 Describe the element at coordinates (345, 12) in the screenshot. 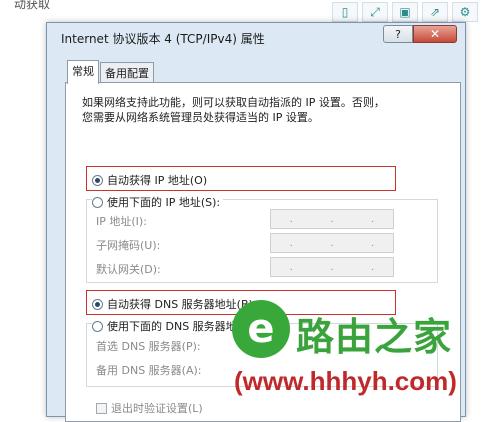

I see `mobile-icon: ▯` at that location.